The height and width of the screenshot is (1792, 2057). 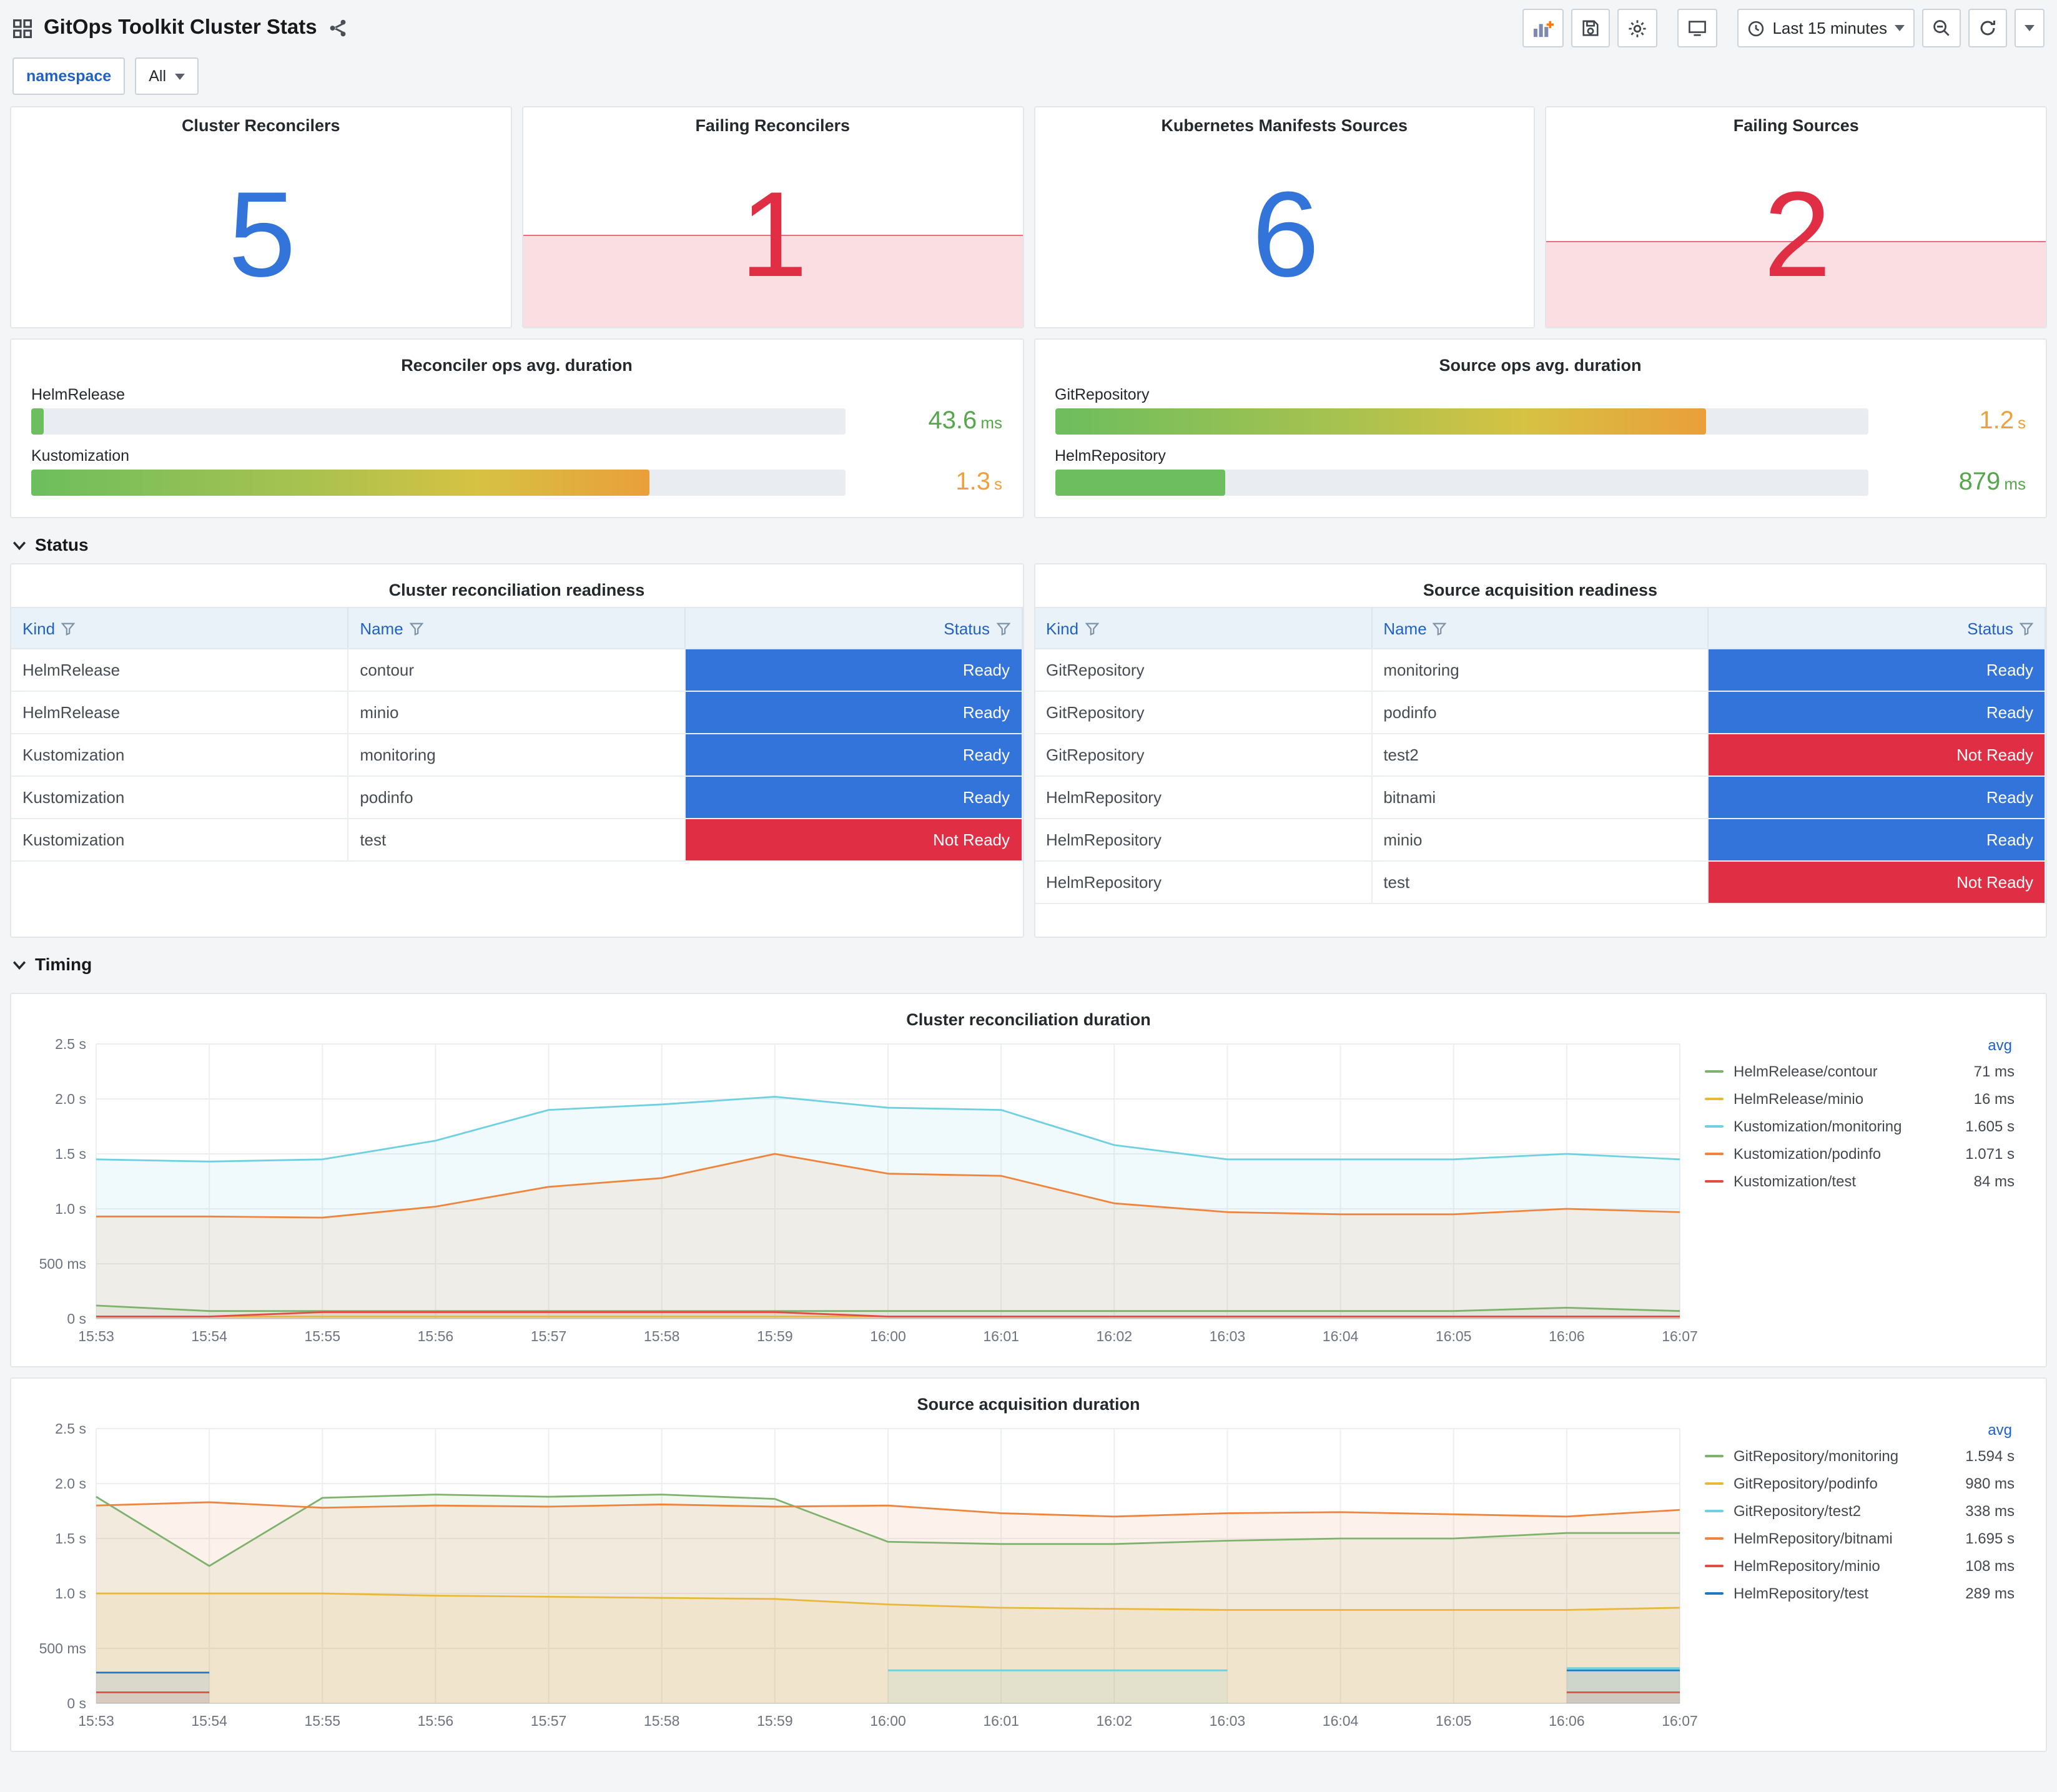 What do you see at coordinates (1284, 233) in the screenshot?
I see `stat-body: 6` at bounding box center [1284, 233].